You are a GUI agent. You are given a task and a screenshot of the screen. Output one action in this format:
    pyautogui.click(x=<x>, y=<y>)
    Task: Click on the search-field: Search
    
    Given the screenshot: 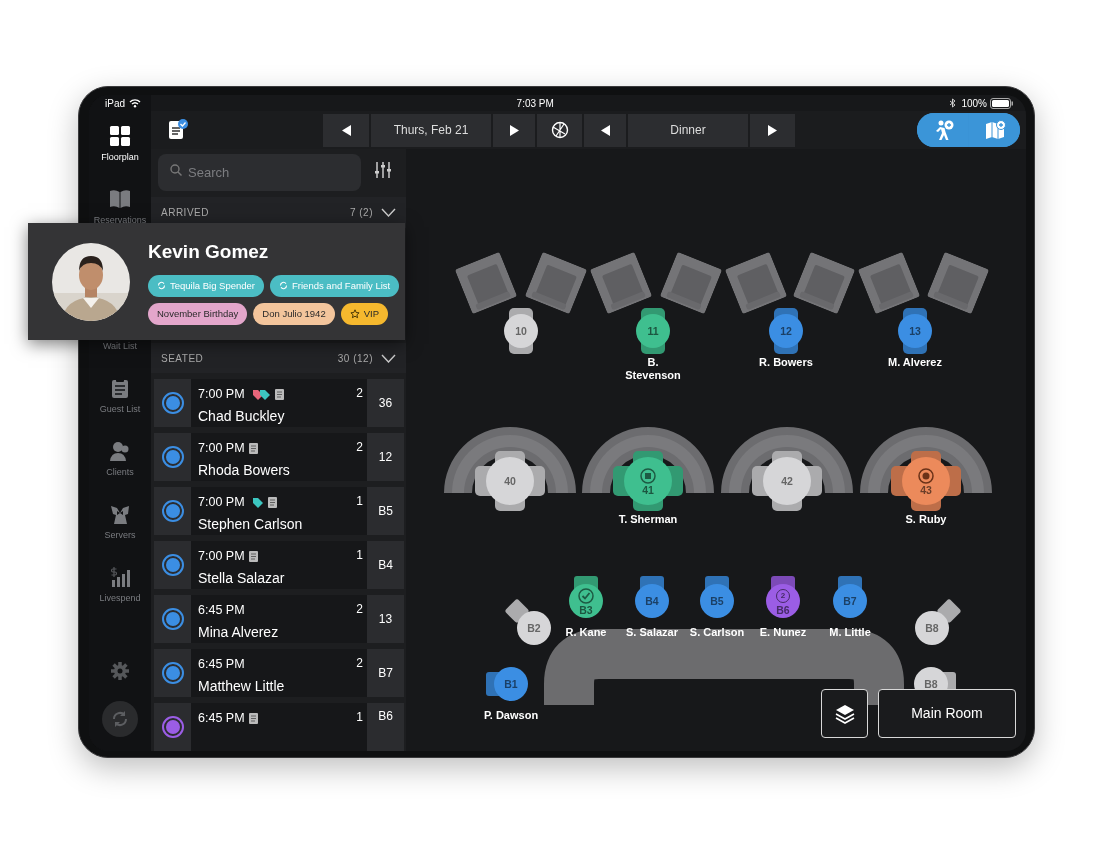 What is the action you would take?
    pyautogui.click(x=259, y=172)
    